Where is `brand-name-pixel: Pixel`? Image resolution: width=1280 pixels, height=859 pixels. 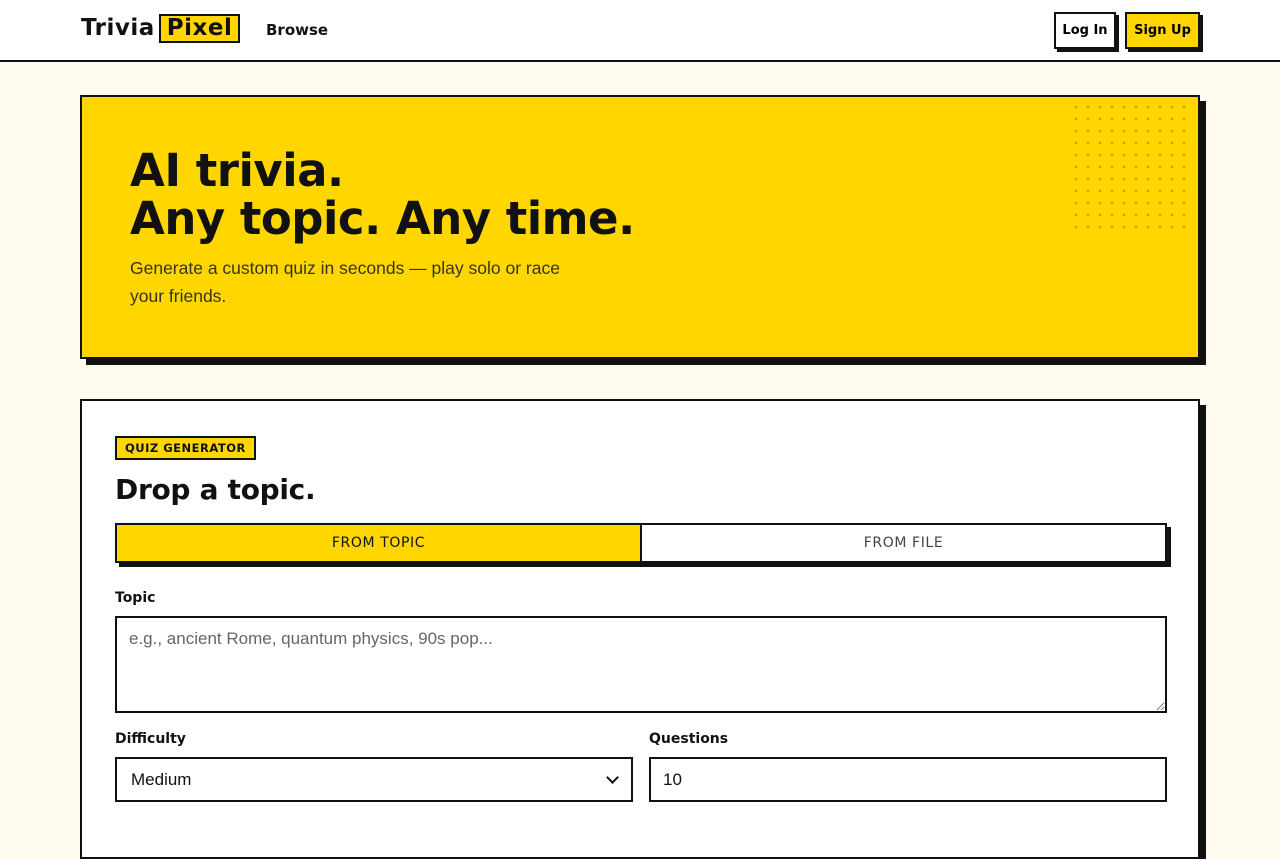 brand-name-pixel: Pixel is located at coordinates (199, 28).